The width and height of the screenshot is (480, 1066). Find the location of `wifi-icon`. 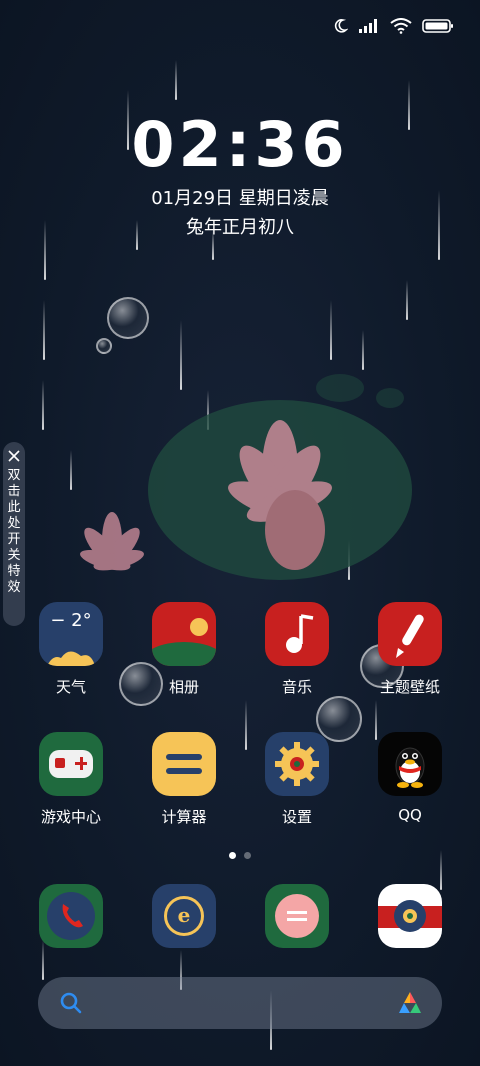

wifi-icon is located at coordinates (401, 26).